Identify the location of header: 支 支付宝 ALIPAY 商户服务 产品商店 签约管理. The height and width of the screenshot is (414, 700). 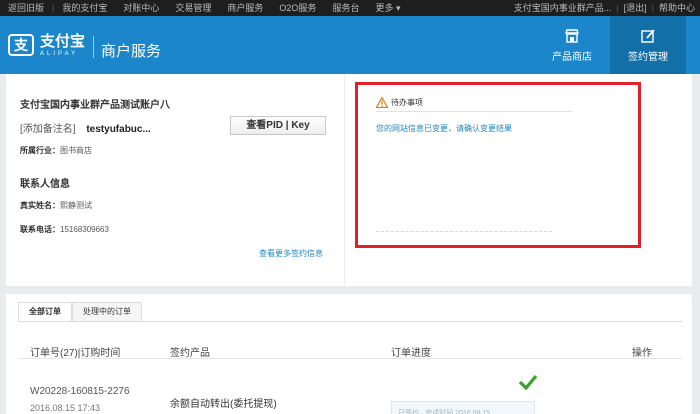
(350, 45).